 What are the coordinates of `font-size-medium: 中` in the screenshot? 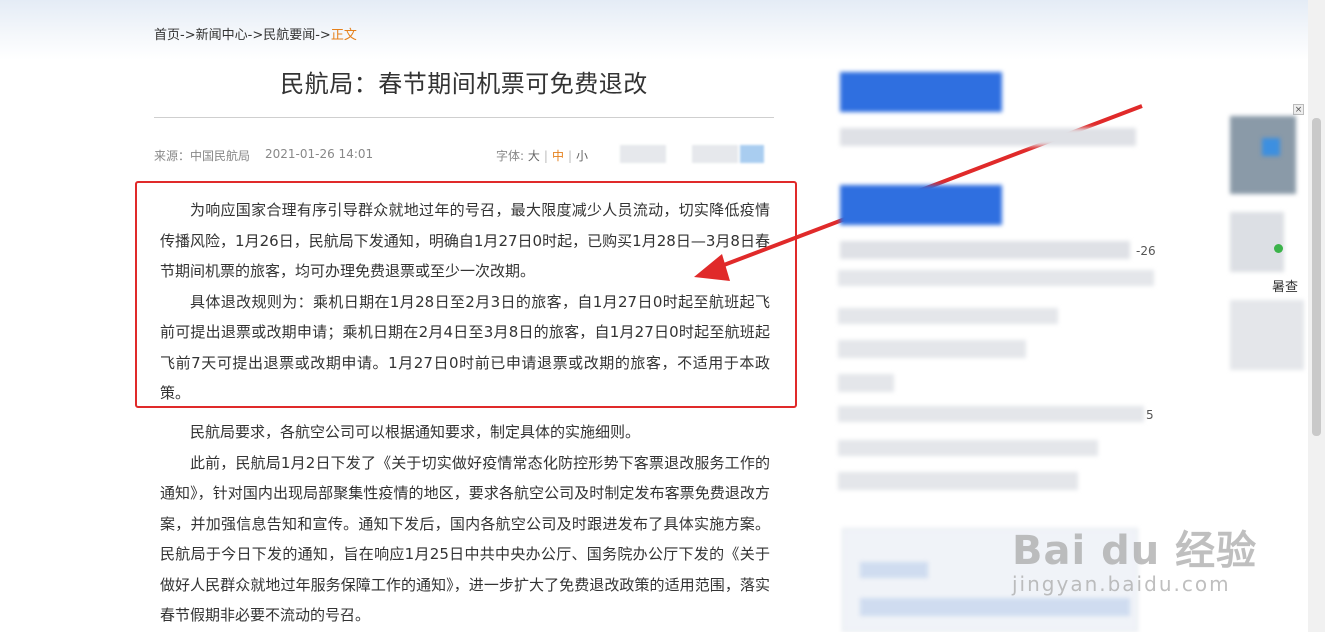 It's located at (558, 156).